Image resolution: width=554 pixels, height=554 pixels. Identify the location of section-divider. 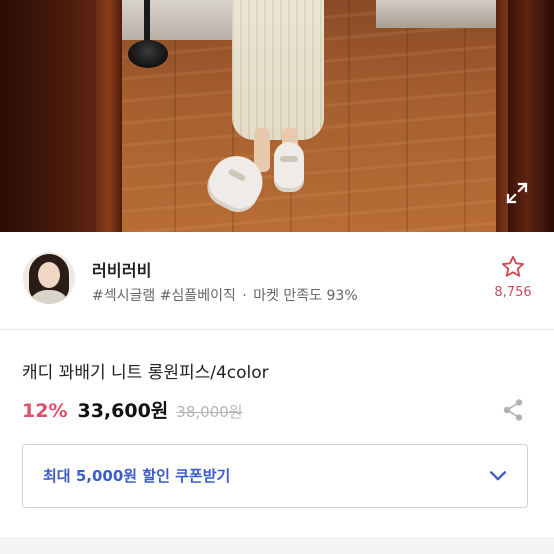
(277, 546).